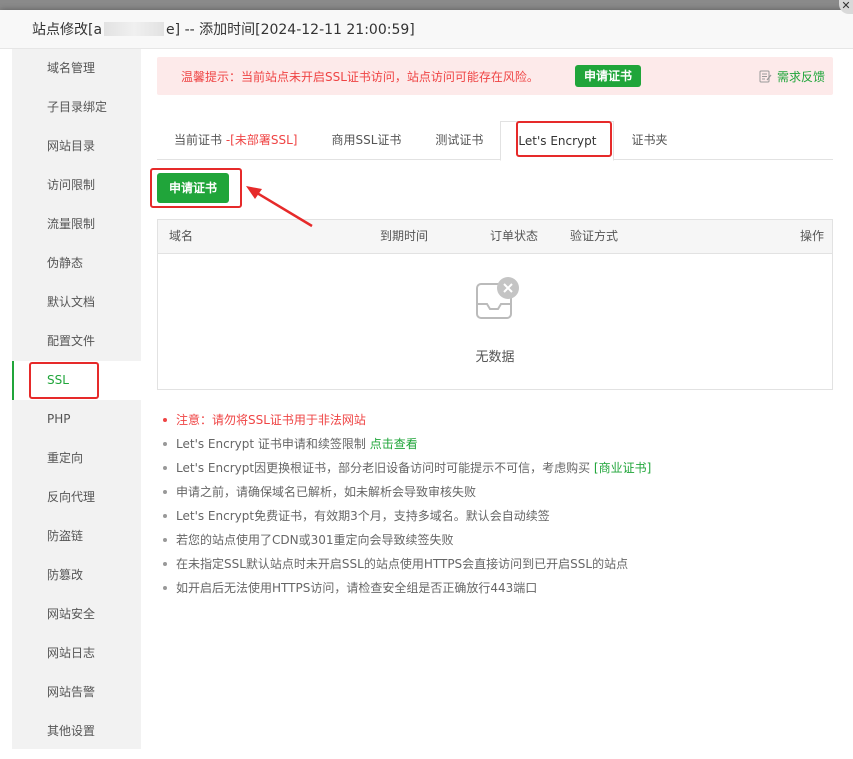 Image resolution: width=853 pixels, height=759 pixels. Describe the element at coordinates (622, 468) in the screenshot. I see `commercial-cert-link: [商业证书]` at that location.